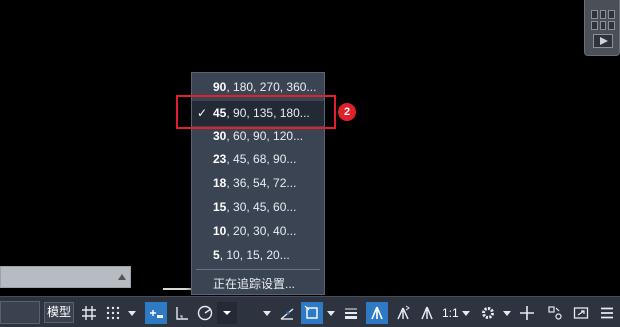 The height and width of the screenshot is (327, 620). I want to click on angle-increment-value: 90, so click(220, 87).